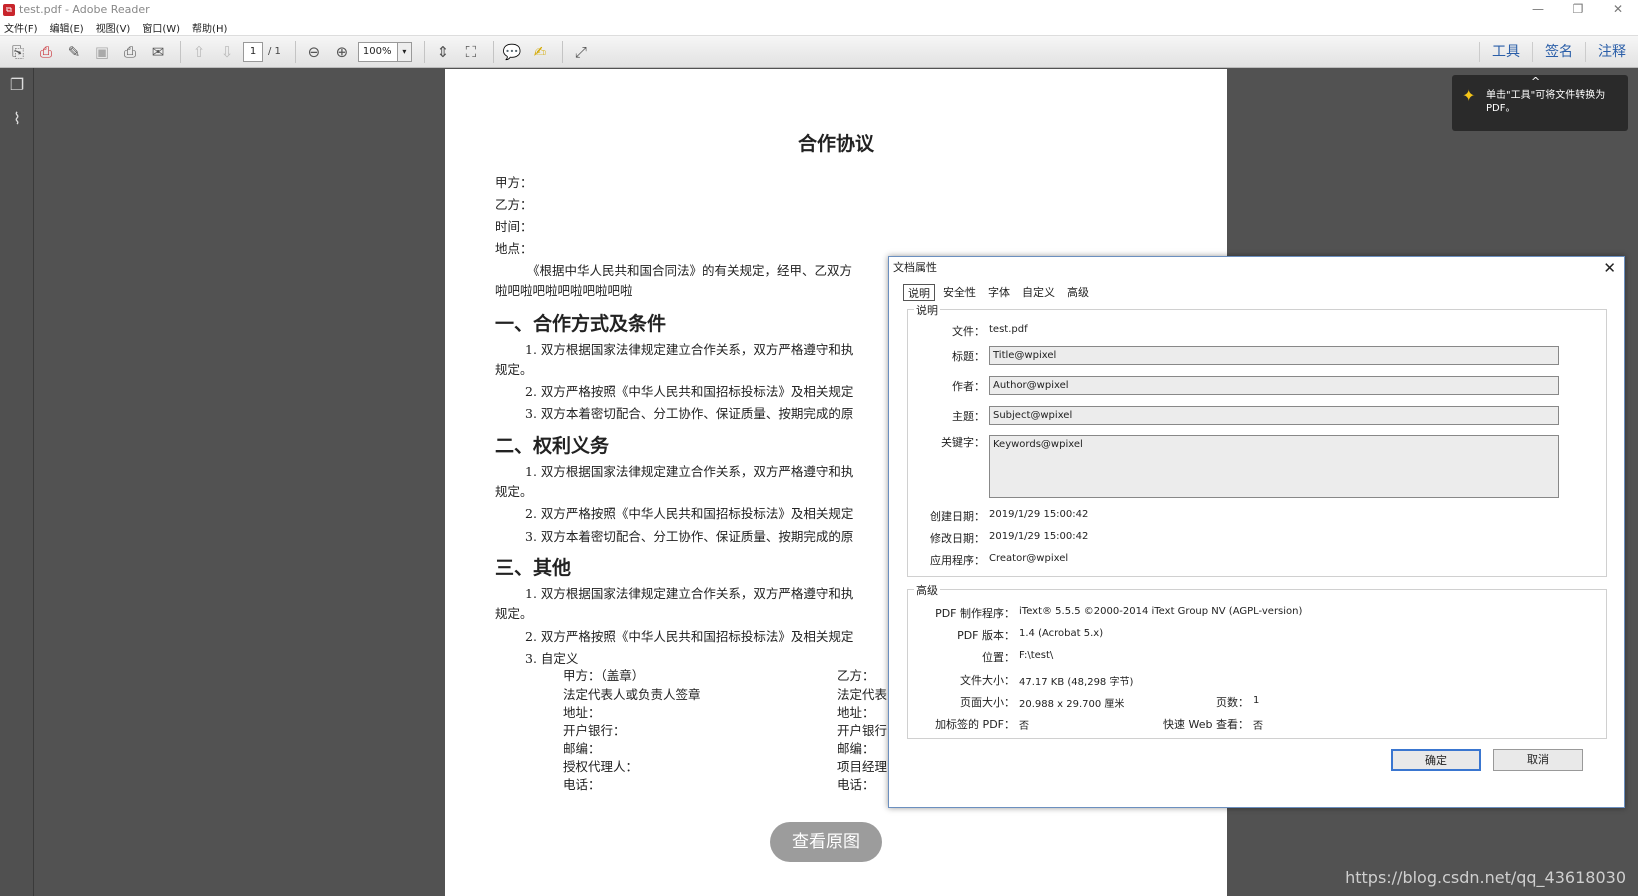 The height and width of the screenshot is (896, 1638). Describe the element at coordinates (959, 292) in the screenshot. I see `tab-security: 安全性` at that location.